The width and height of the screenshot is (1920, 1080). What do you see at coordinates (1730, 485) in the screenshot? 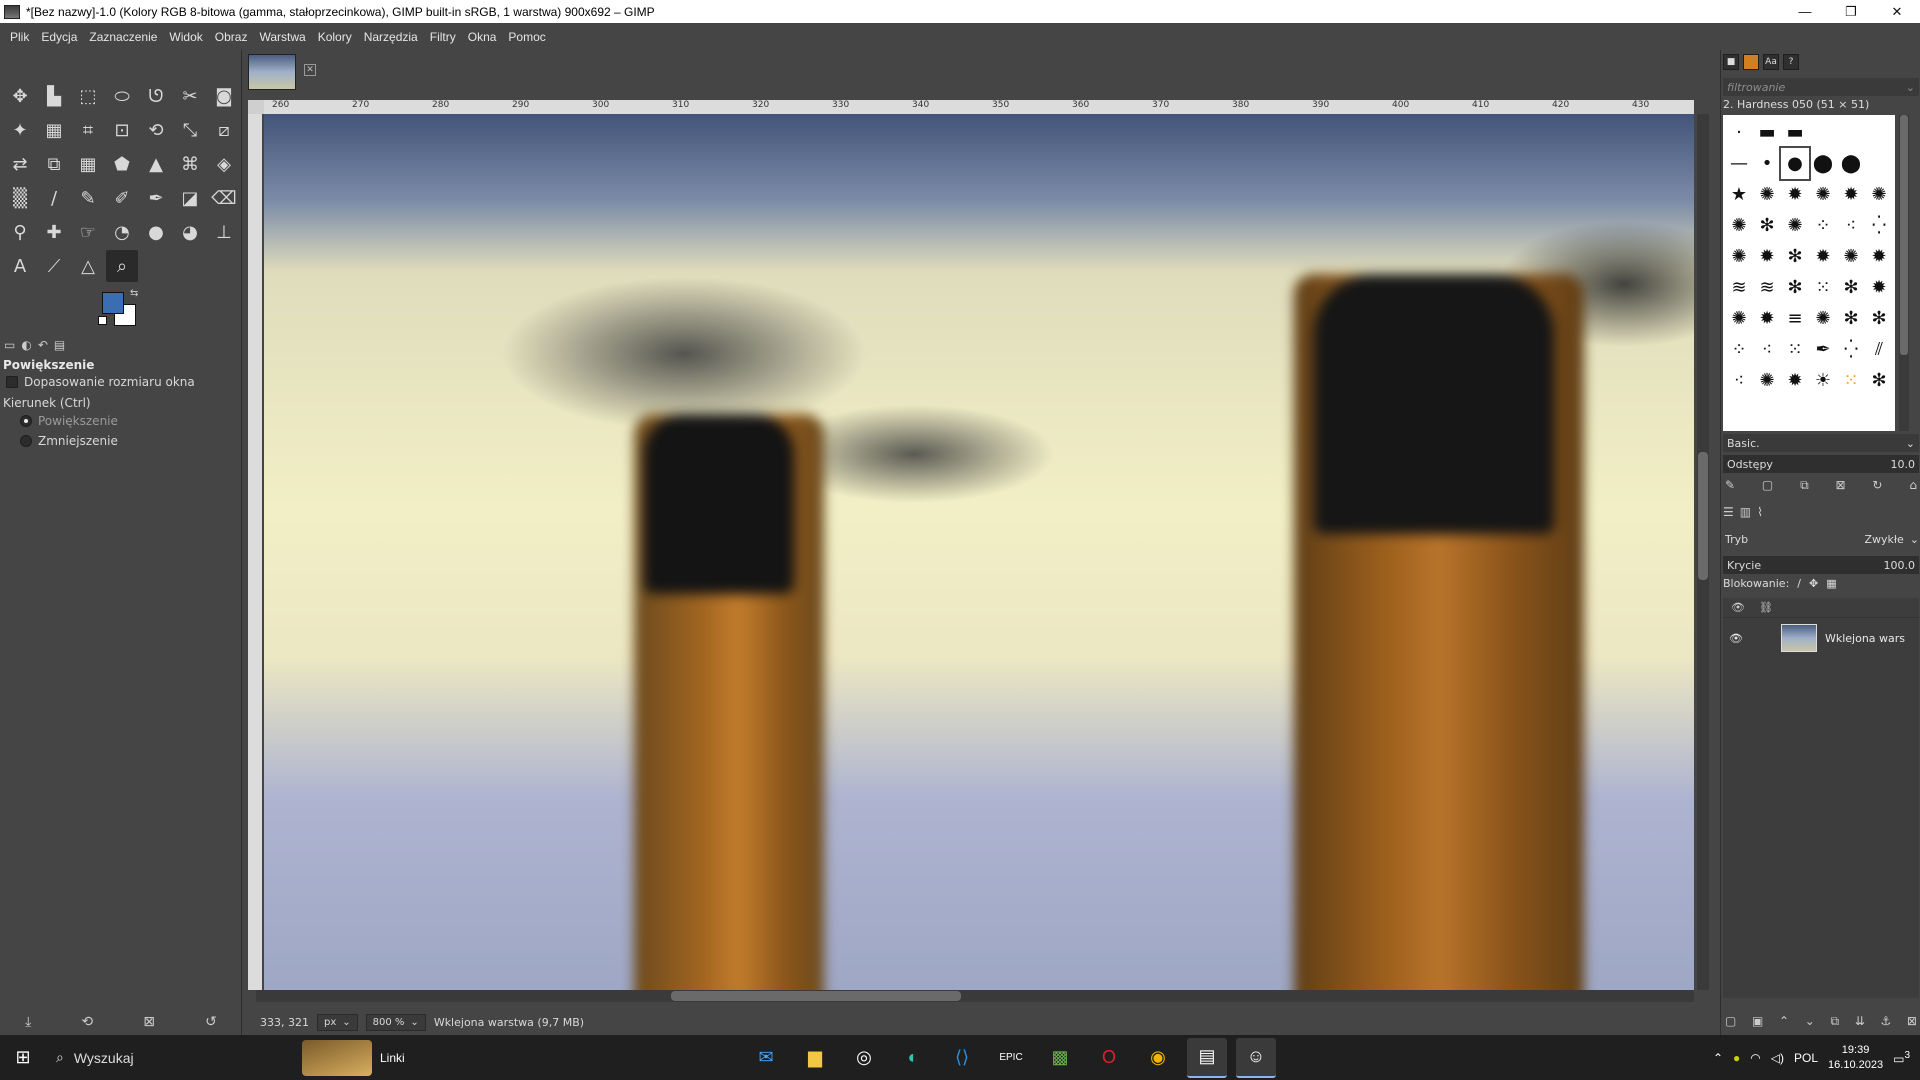
I see `edit-brush-icon: ✎` at bounding box center [1730, 485].